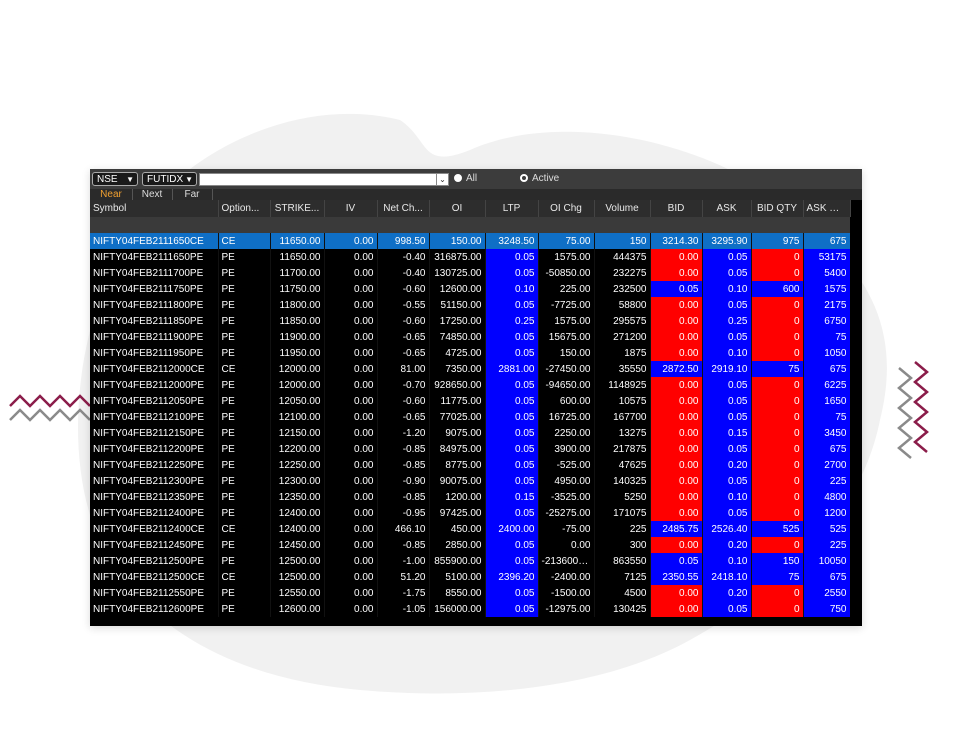 This screenshot has width=958, height=745. I want to click on table-cell: 217875, so click(622, 449).